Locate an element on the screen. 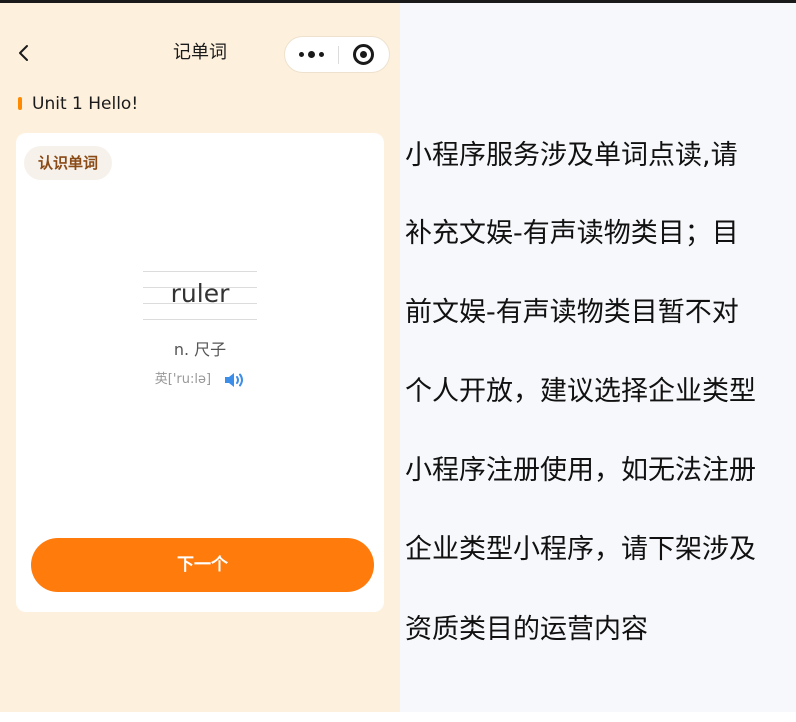 The height and width of the screenshot is (722, 796). word-meaning: n. 尺子 is located at coordinates (200, 349).